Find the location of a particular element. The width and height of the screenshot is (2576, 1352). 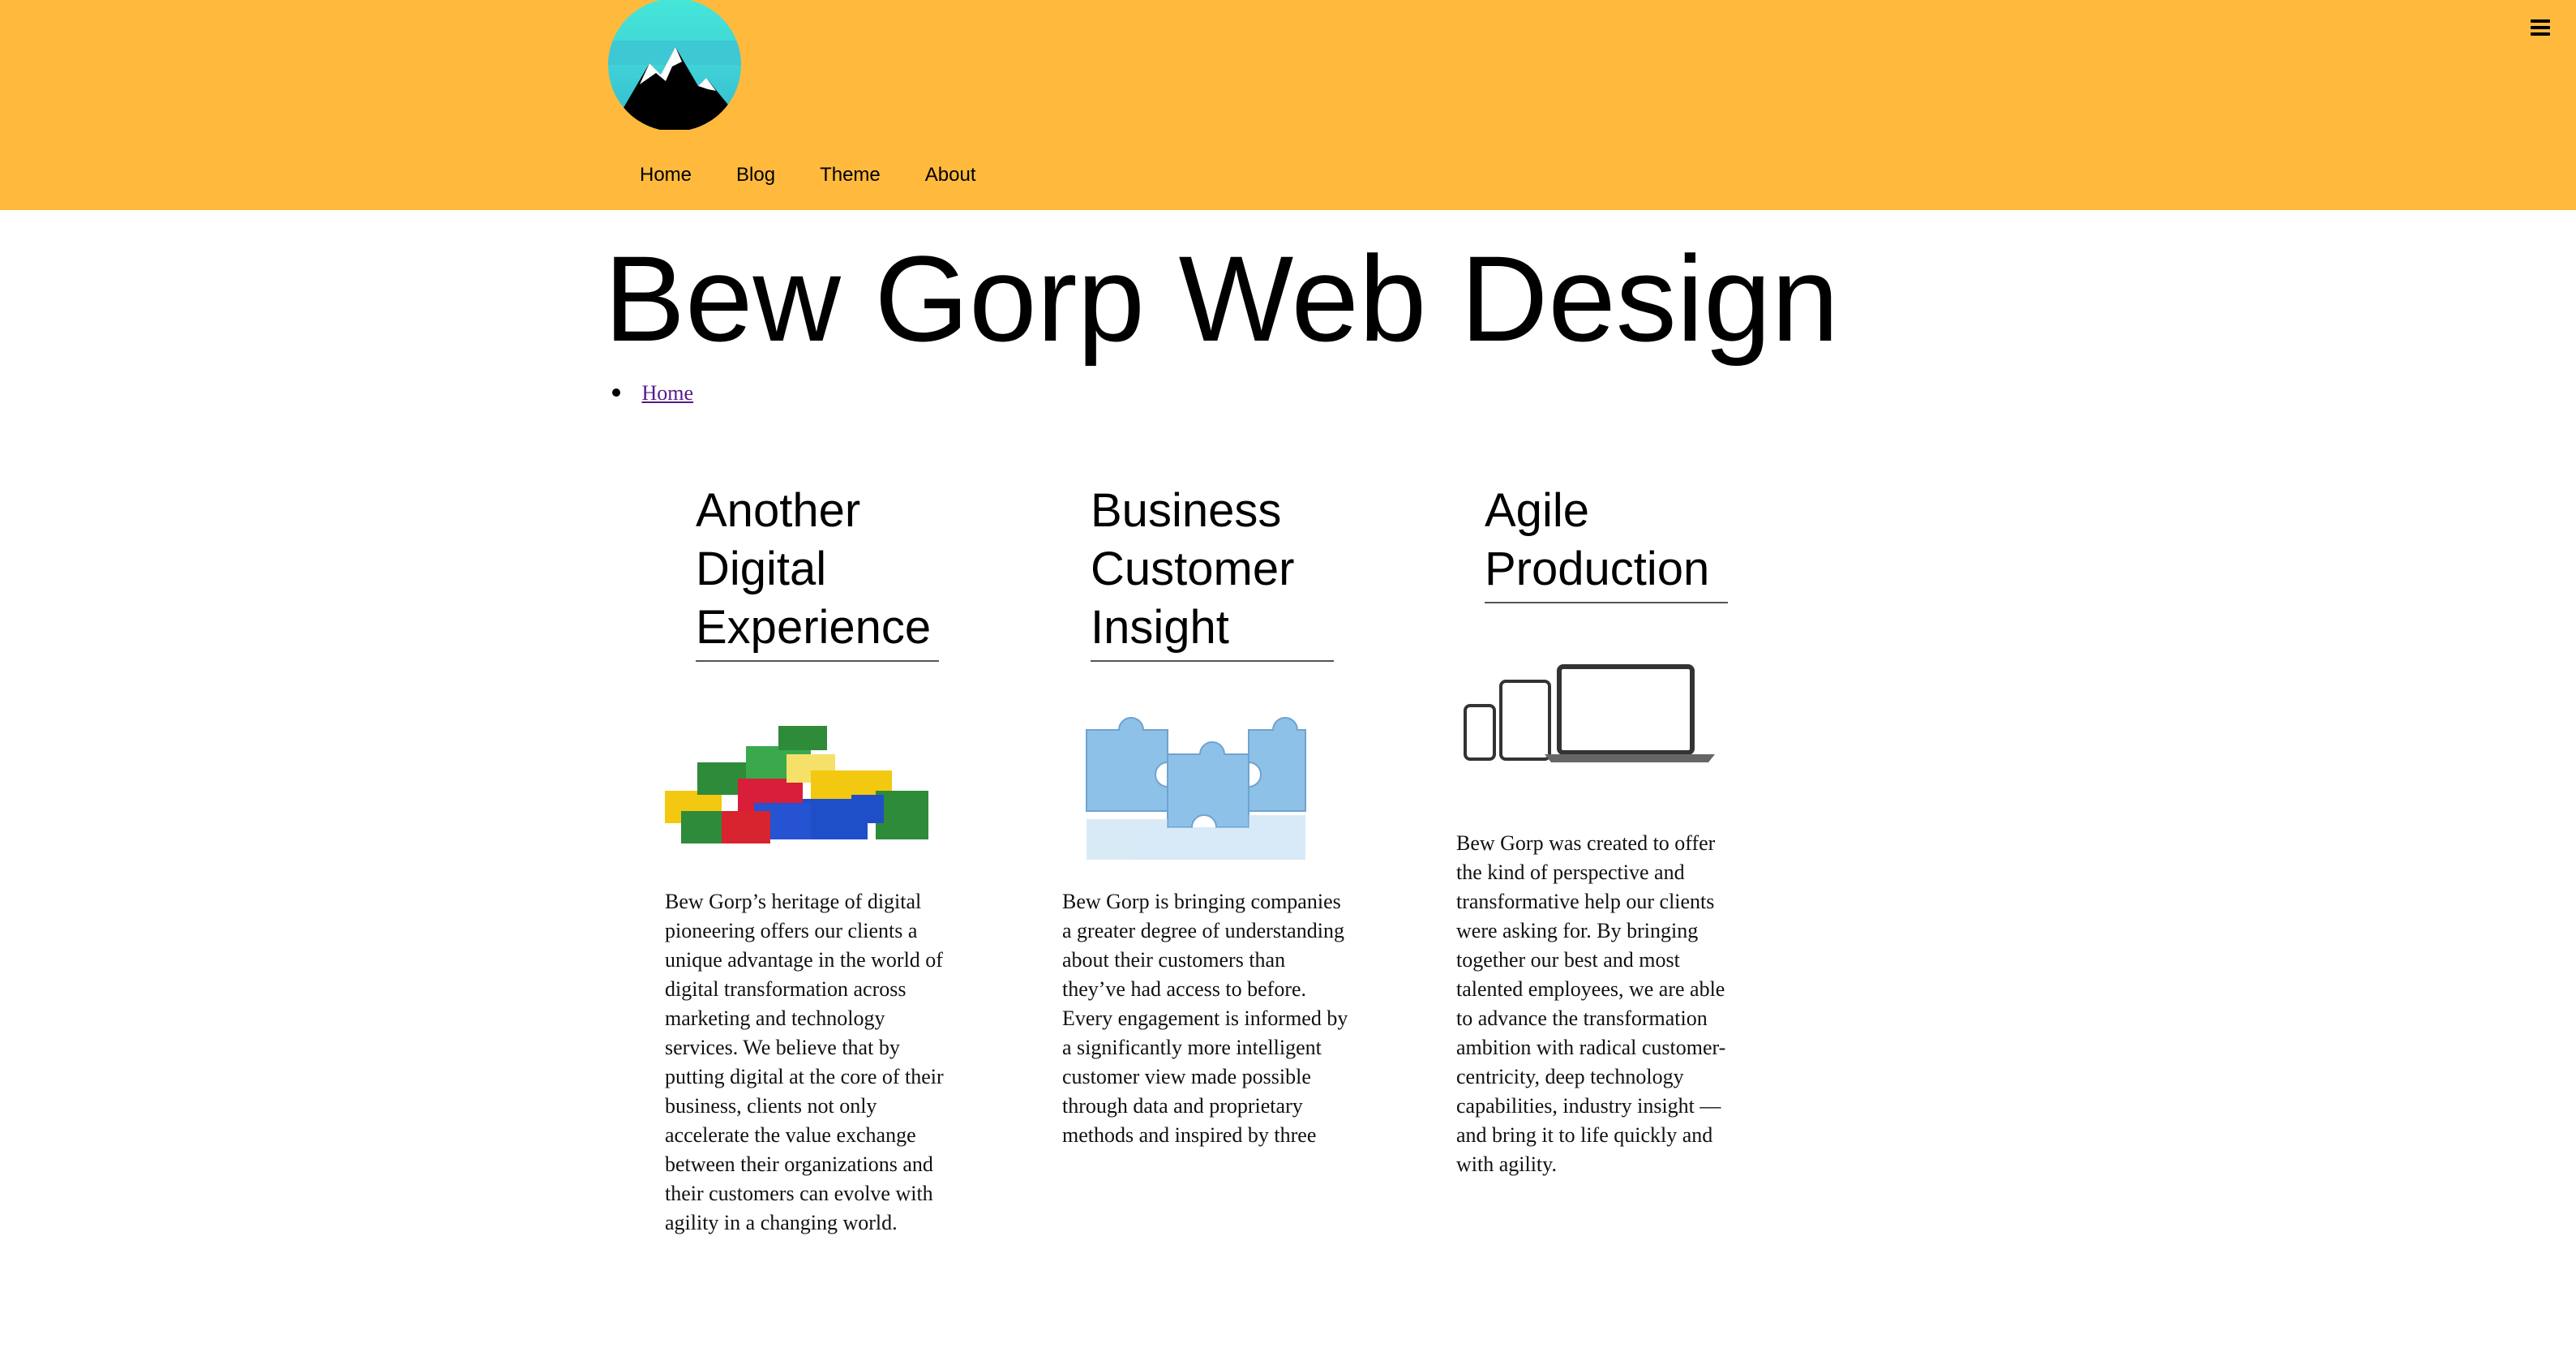

nav-blog: Blog is located at coordinates (739, 175).